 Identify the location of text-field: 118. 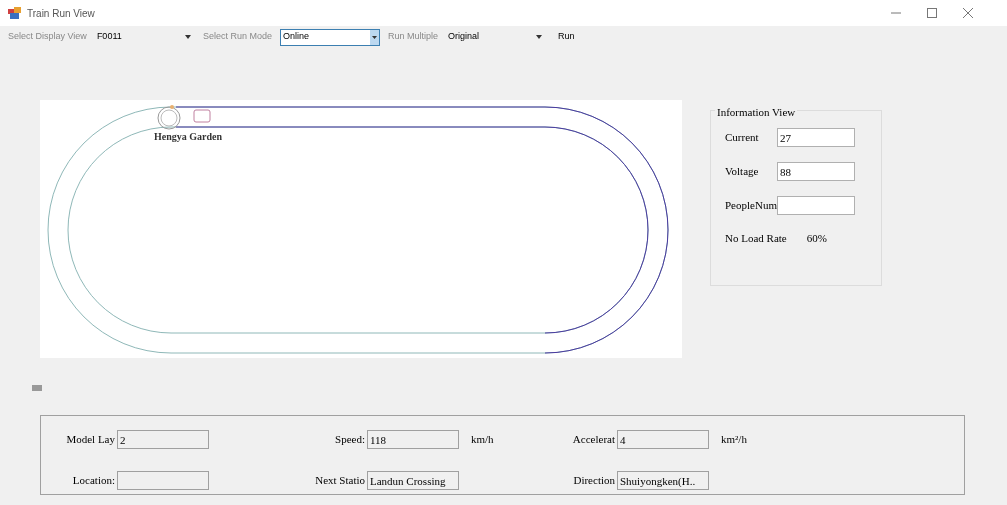
(413, 439).